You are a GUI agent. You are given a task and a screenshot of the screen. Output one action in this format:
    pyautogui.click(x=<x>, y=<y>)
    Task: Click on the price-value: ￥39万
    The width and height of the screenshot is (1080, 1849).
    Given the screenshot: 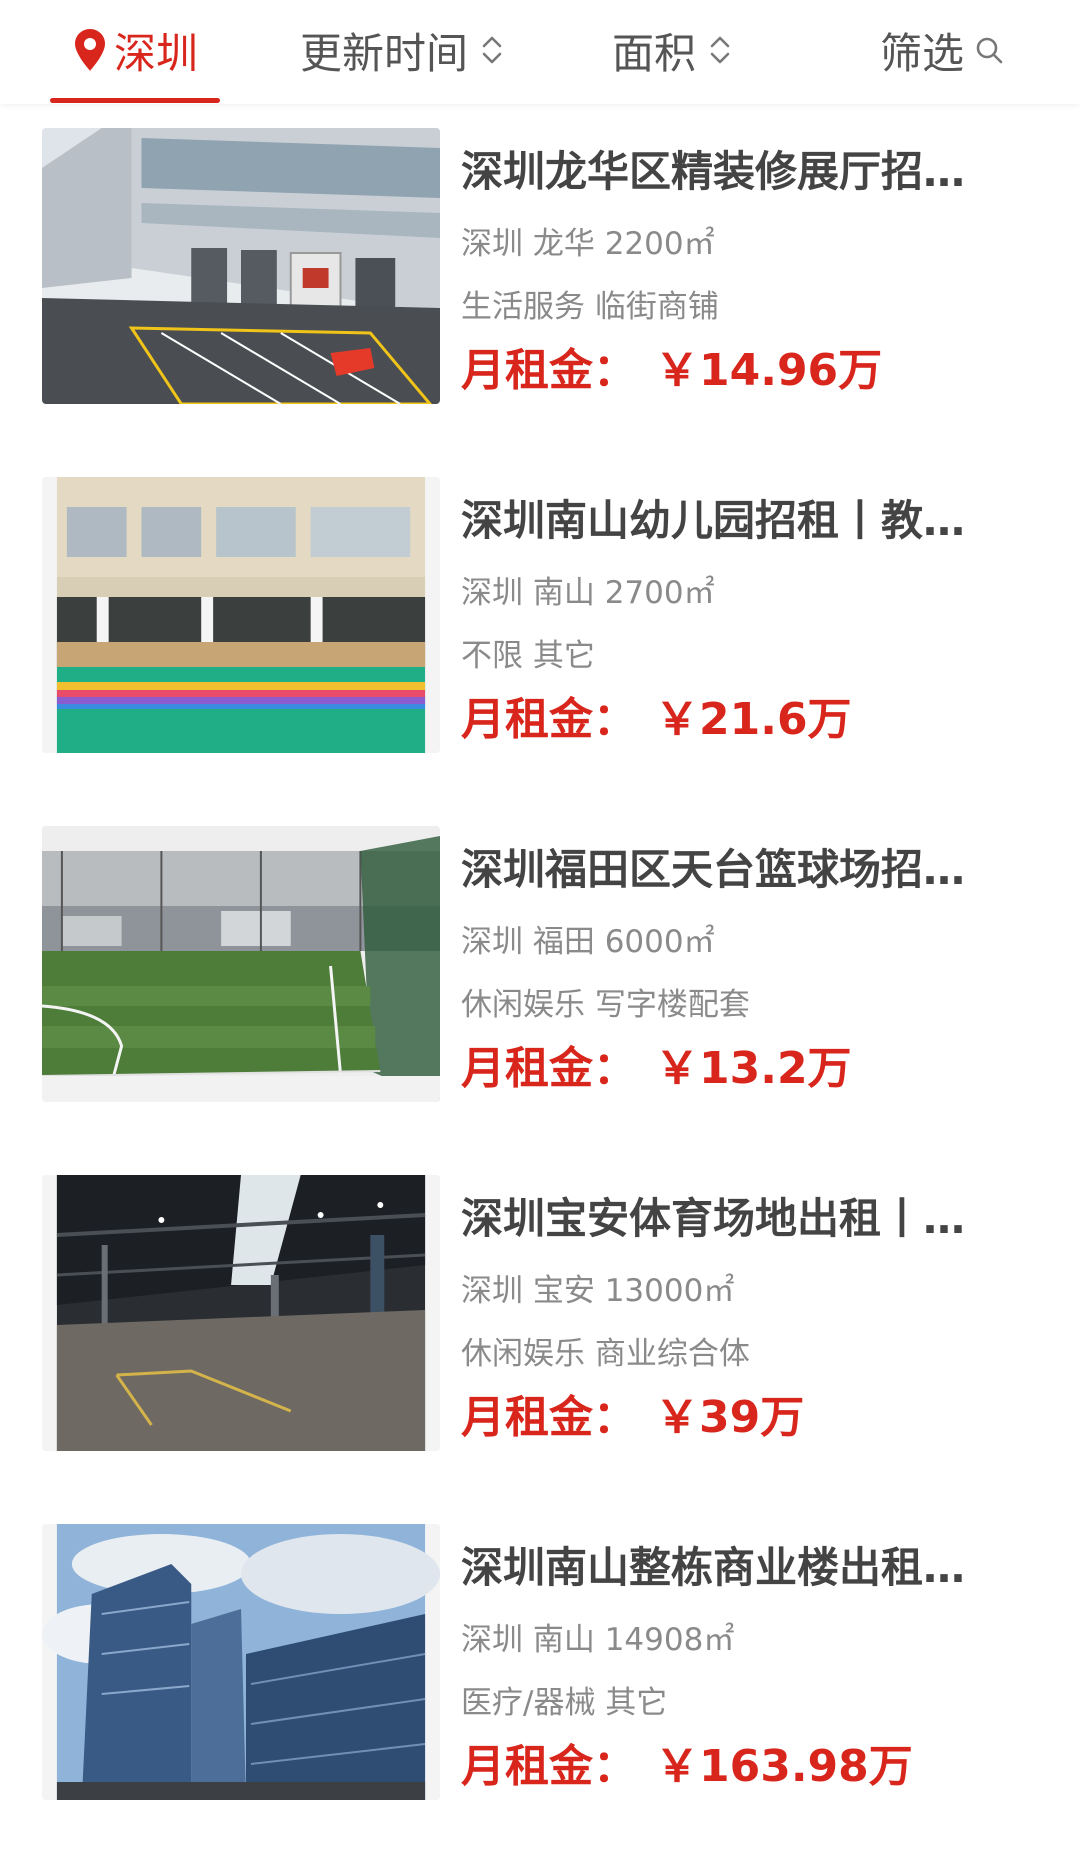 What is the action you would take?
    pyautogui.click(x=730, y=1417)
    